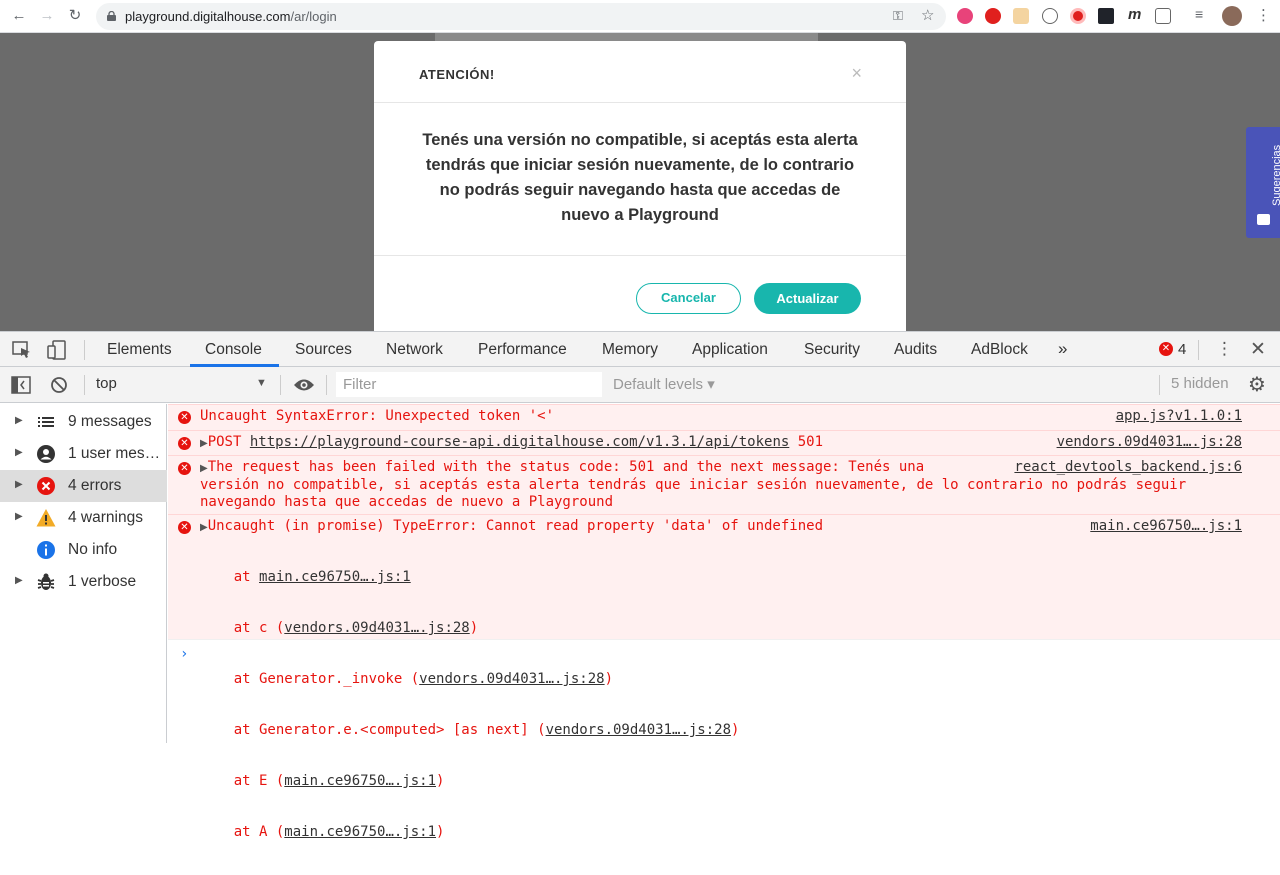 The height and width of the screenshot is (875, 1280). What do you see at coordinates (139, 350) in the screenshot?
I see `tab-elements: Elements` at bounding box center [139, 350].